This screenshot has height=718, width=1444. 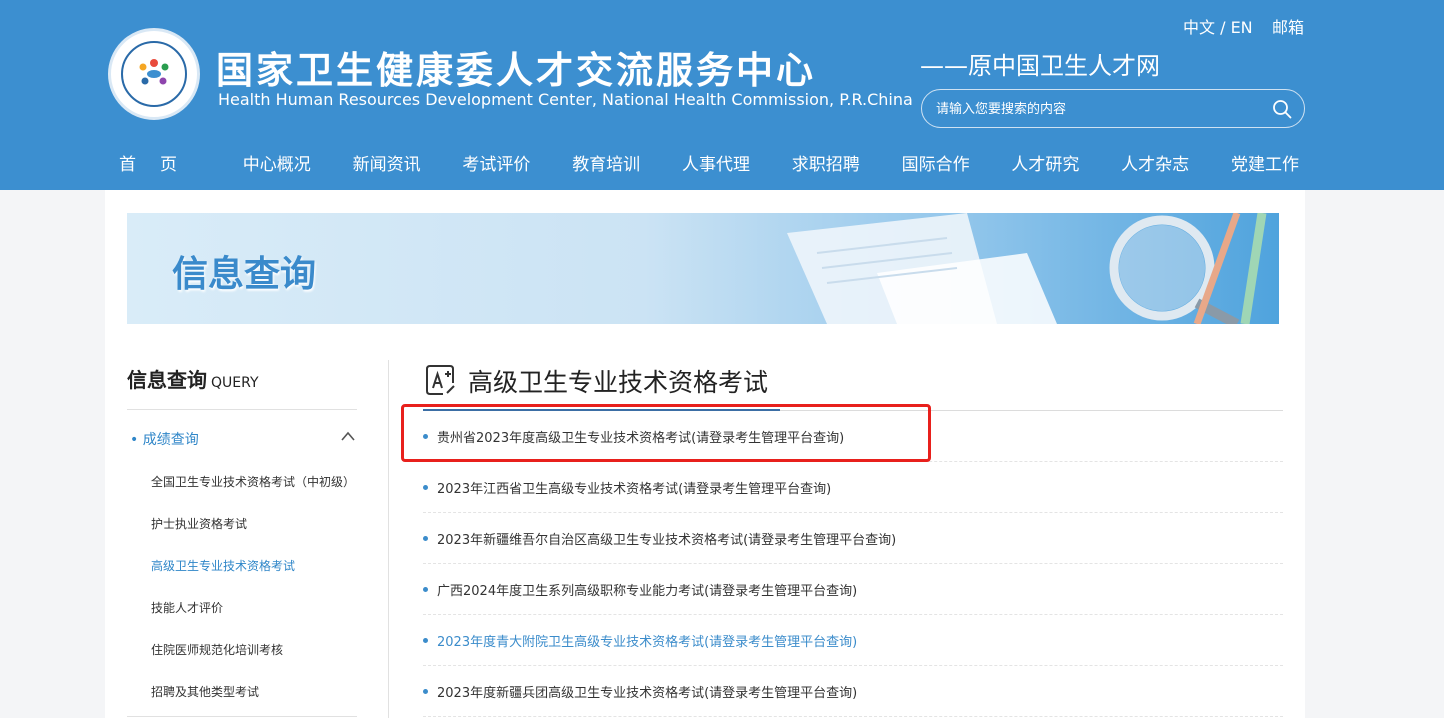 I want to click on sidebar-heading: 信息查询 QUERY, so click(x=193, y=378).